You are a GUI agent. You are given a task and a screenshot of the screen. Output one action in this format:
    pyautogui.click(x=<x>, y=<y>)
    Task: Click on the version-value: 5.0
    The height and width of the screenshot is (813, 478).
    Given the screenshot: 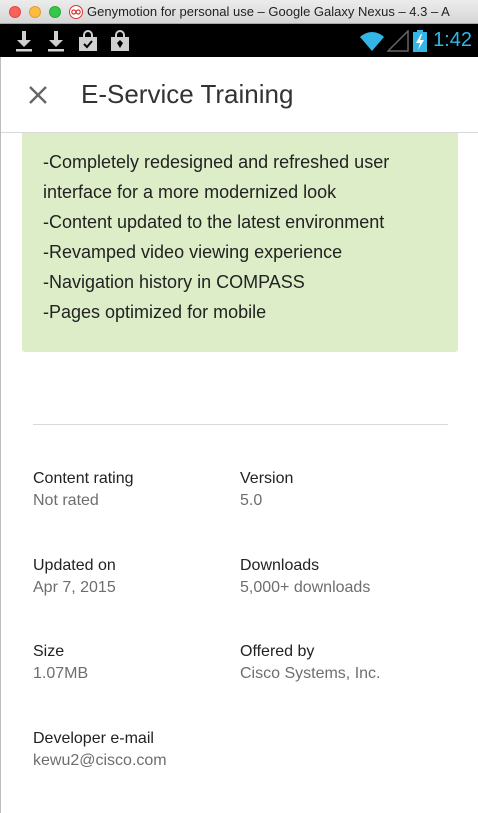 What is the action you would take?
    pyautogui.click(x=251, y=500)
    